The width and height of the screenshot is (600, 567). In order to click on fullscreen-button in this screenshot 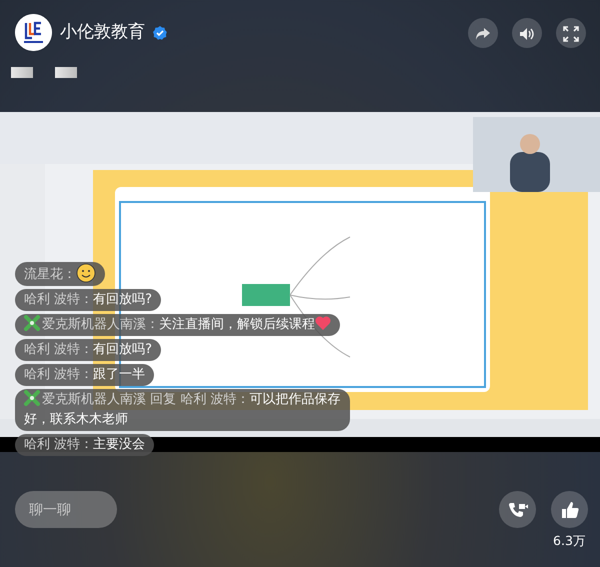, I will do `click(571, 33)`.